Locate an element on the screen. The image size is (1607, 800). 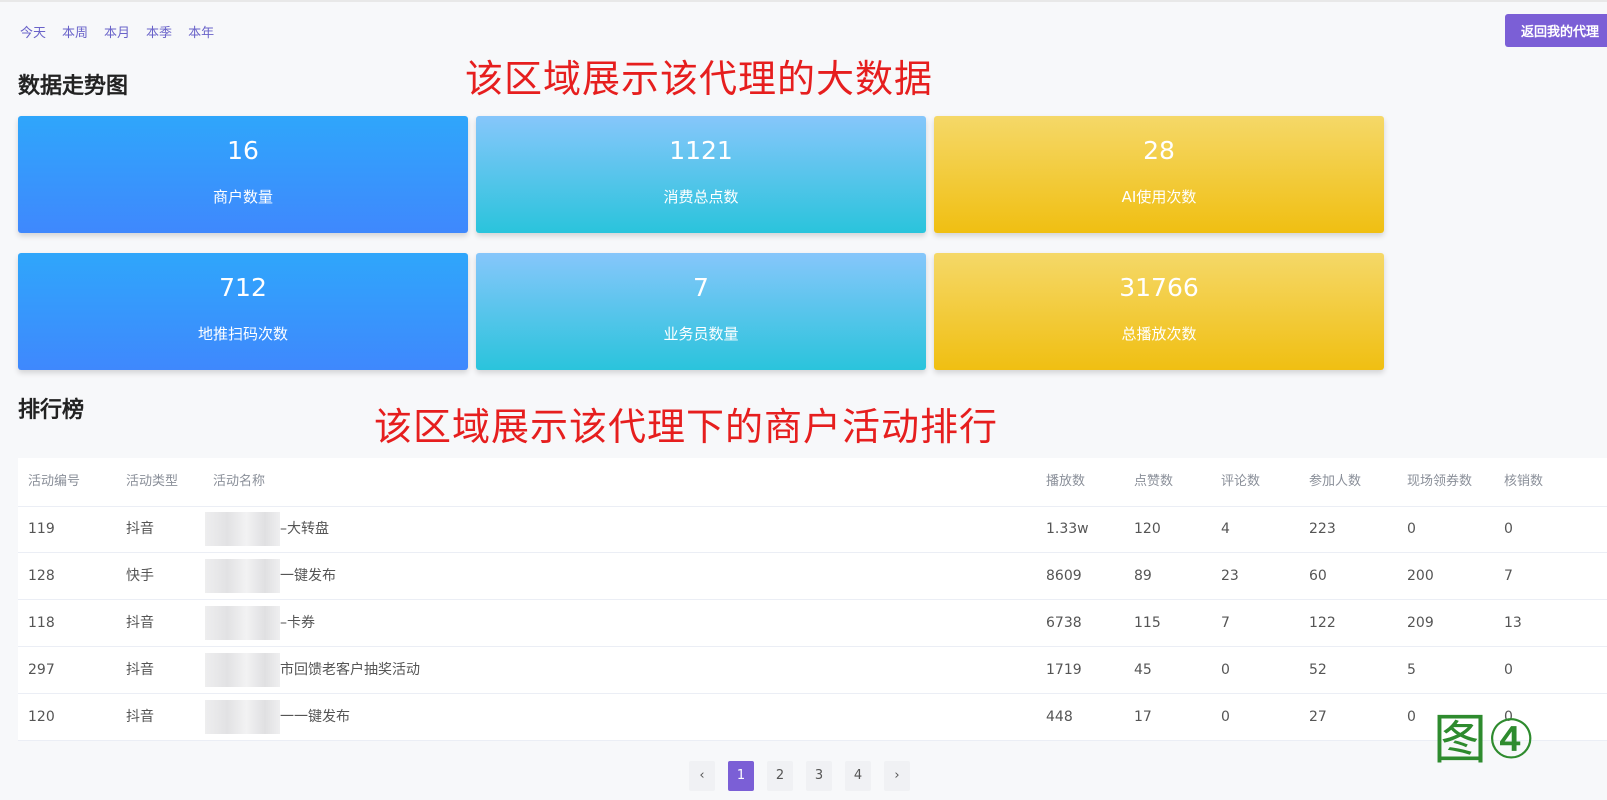
filter-quarter: 本季 is located at coordinates (159, 31).